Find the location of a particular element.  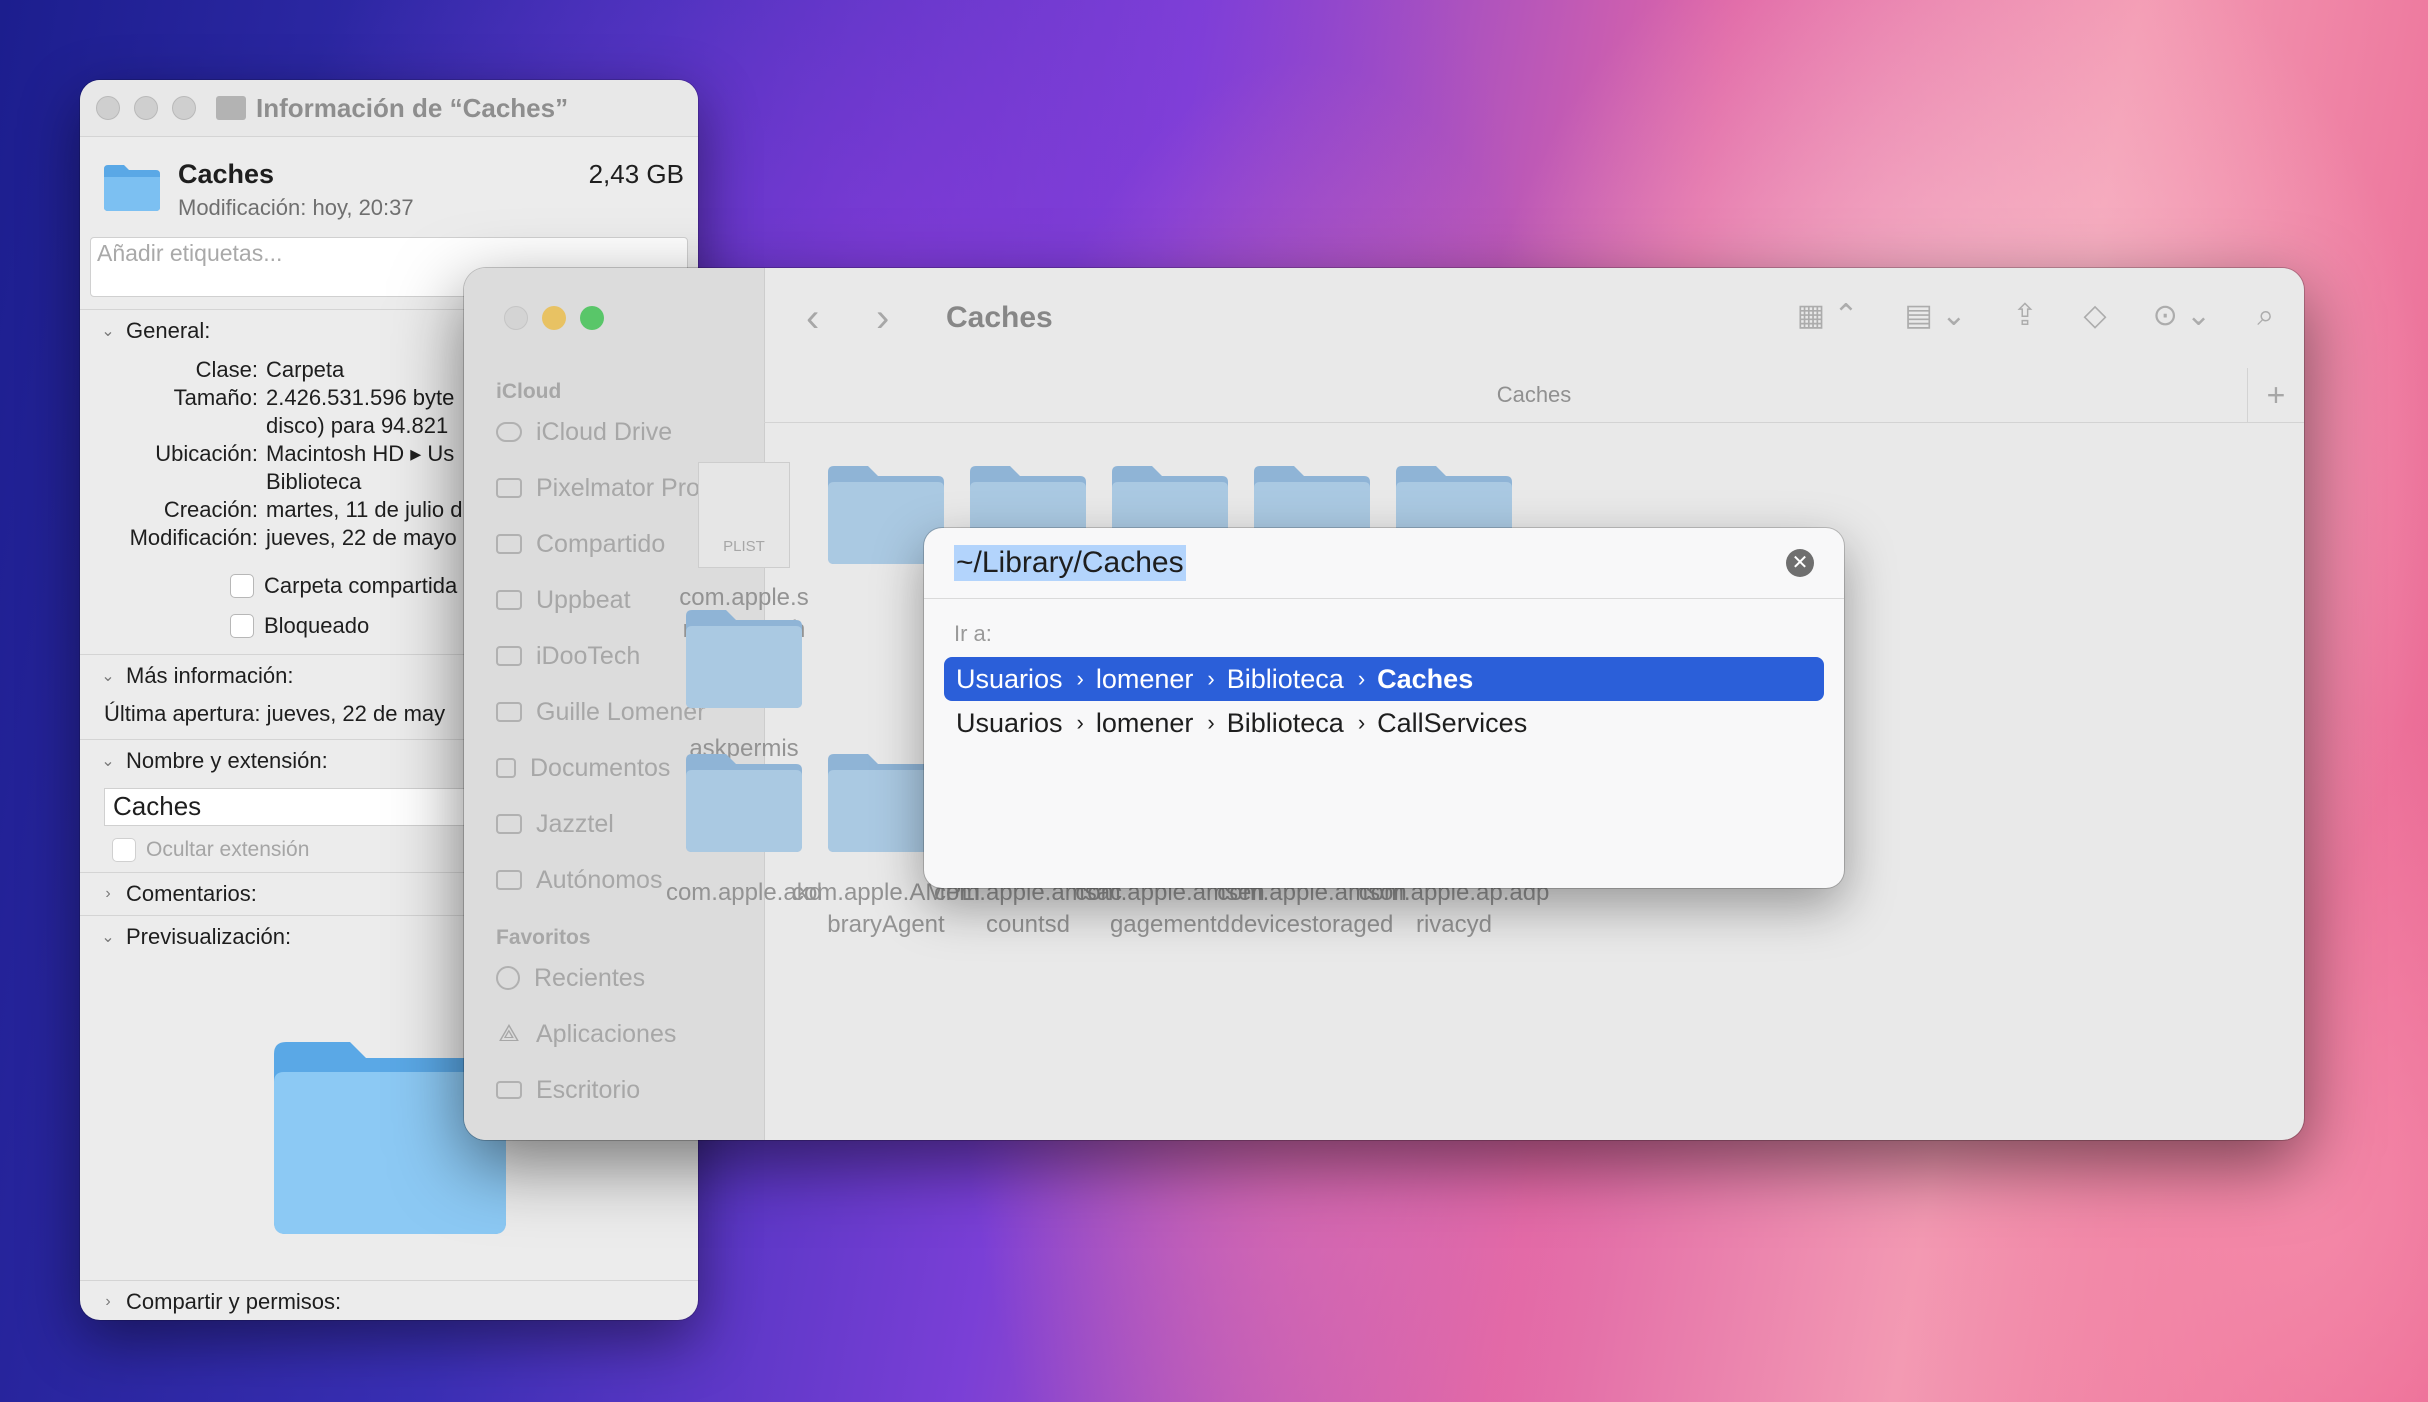

add-tab-button: + is located at coordinates (2275, 395).